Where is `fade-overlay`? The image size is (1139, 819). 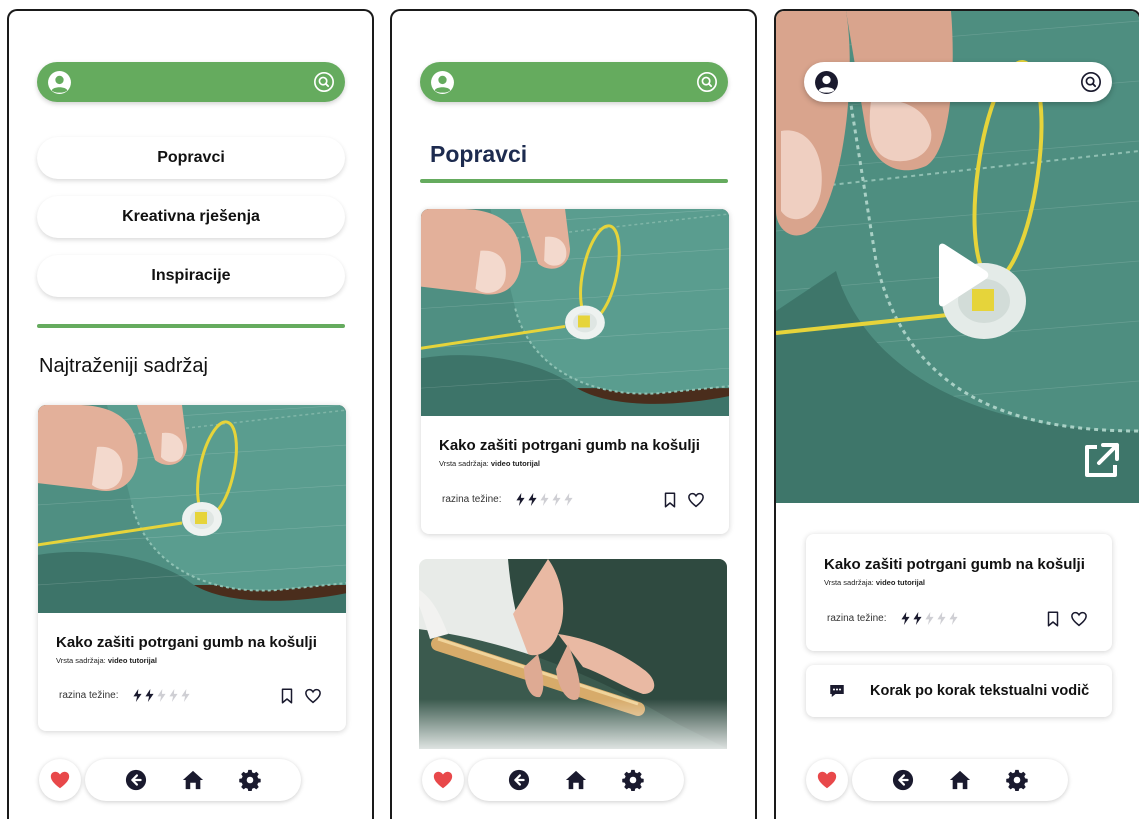
fade-overlay is located at coordinates (573, 729).